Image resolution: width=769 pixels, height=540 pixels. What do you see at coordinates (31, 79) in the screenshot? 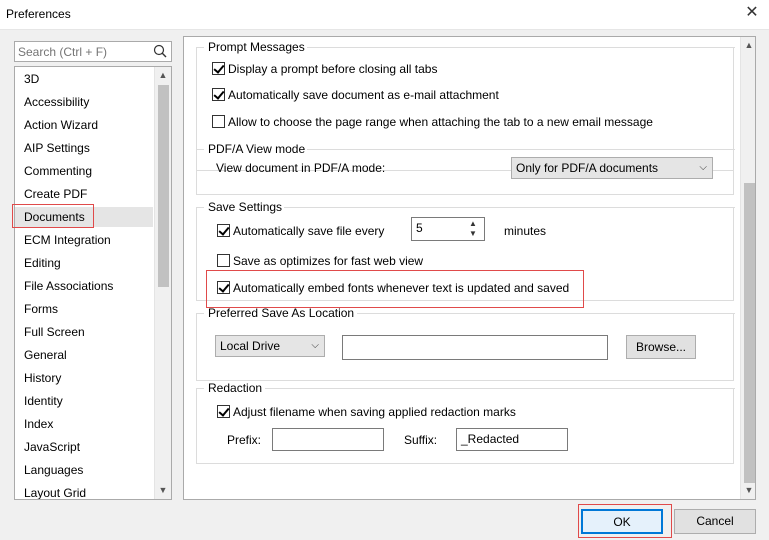
I see `category-item-3d: 3D` at bounding box center [31, 79].